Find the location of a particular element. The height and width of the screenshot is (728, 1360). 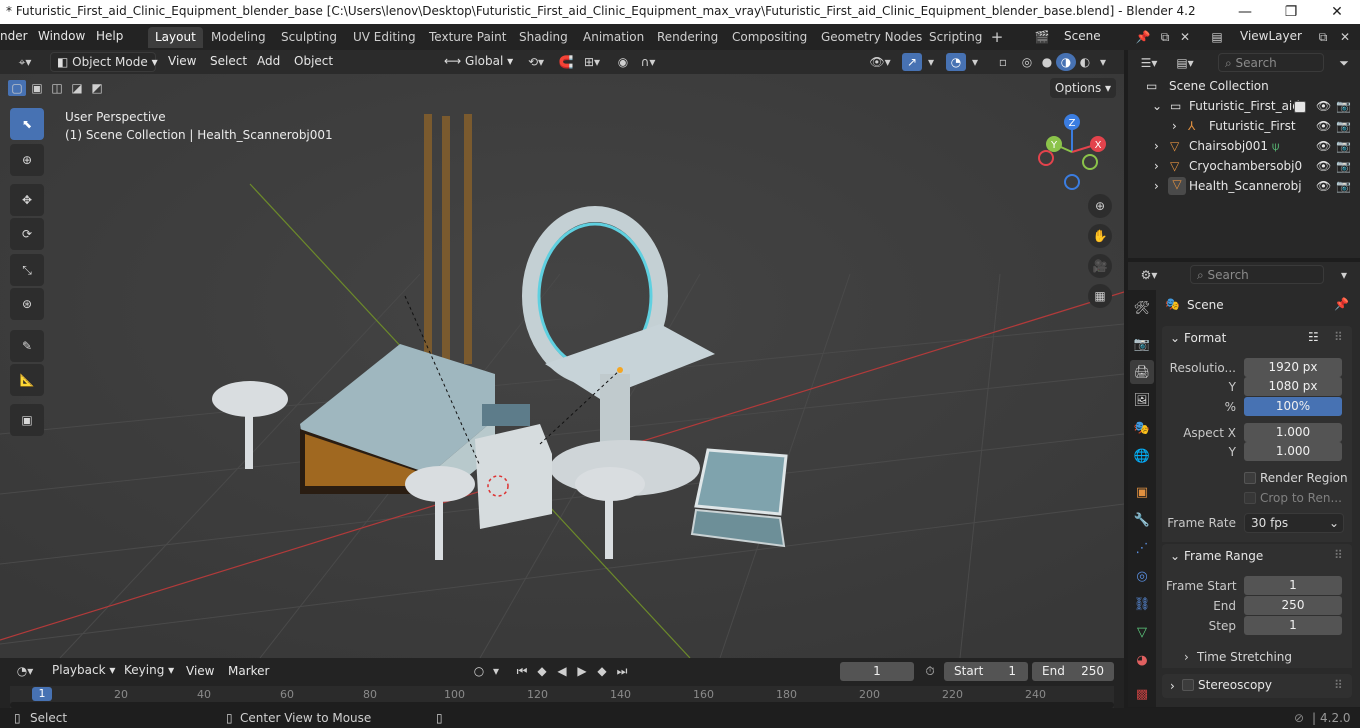

tool-tab-icon: 🛠 is located at coordinates (1142, 308).